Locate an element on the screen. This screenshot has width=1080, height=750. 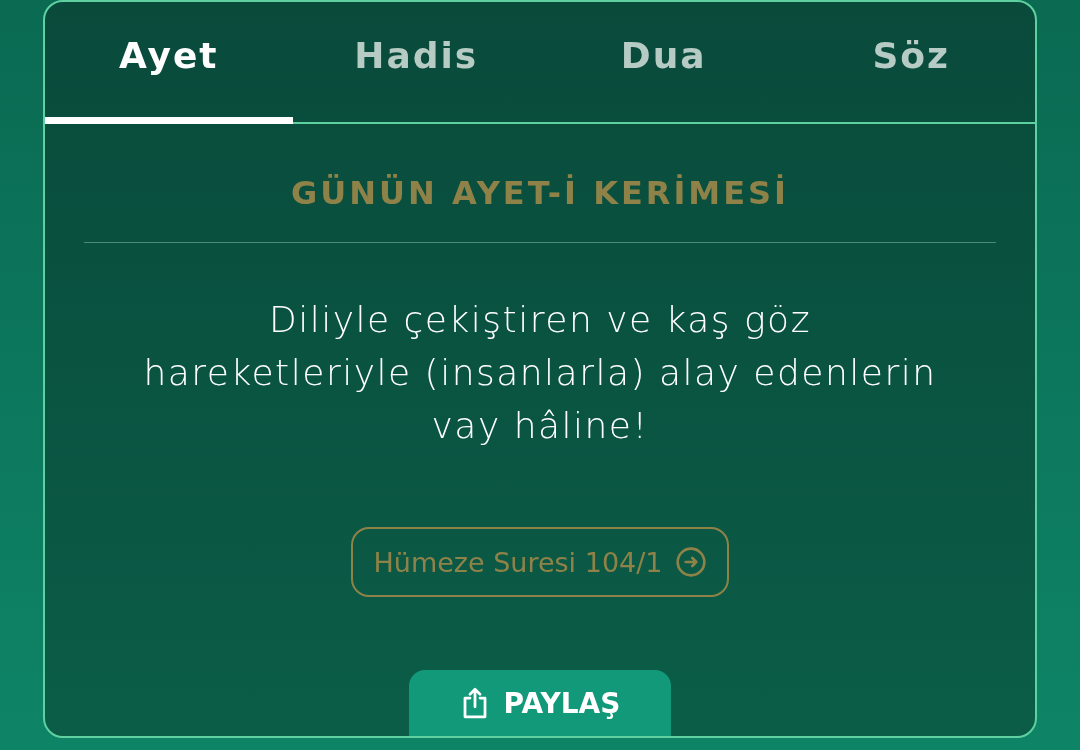
tab: Dua is located at coordinates (664, 63).